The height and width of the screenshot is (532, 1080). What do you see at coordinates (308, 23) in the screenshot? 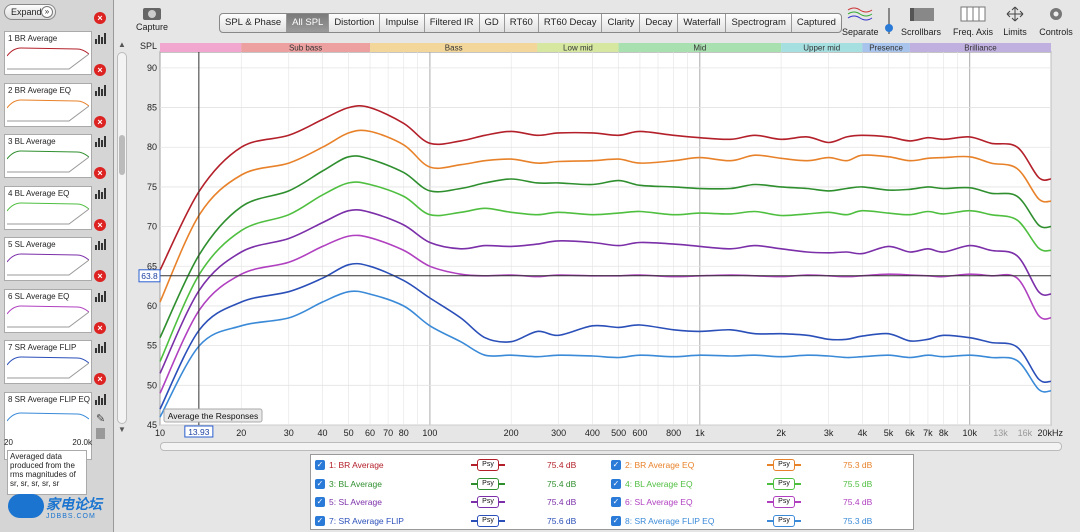
I see `tab-all-spl: All SPL` at bounding box center [308, 23].